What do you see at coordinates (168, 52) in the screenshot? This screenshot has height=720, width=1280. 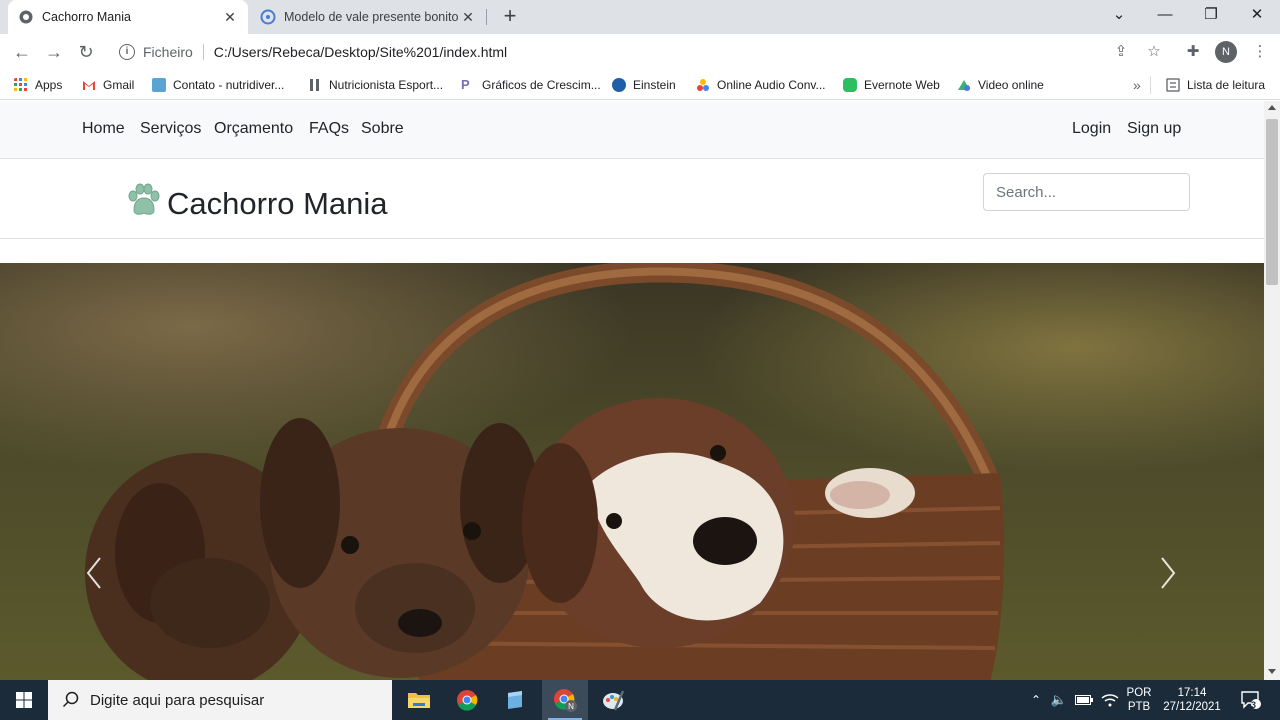 I see `address-scheme: Ficheiro` at bounding box center [168, 52].